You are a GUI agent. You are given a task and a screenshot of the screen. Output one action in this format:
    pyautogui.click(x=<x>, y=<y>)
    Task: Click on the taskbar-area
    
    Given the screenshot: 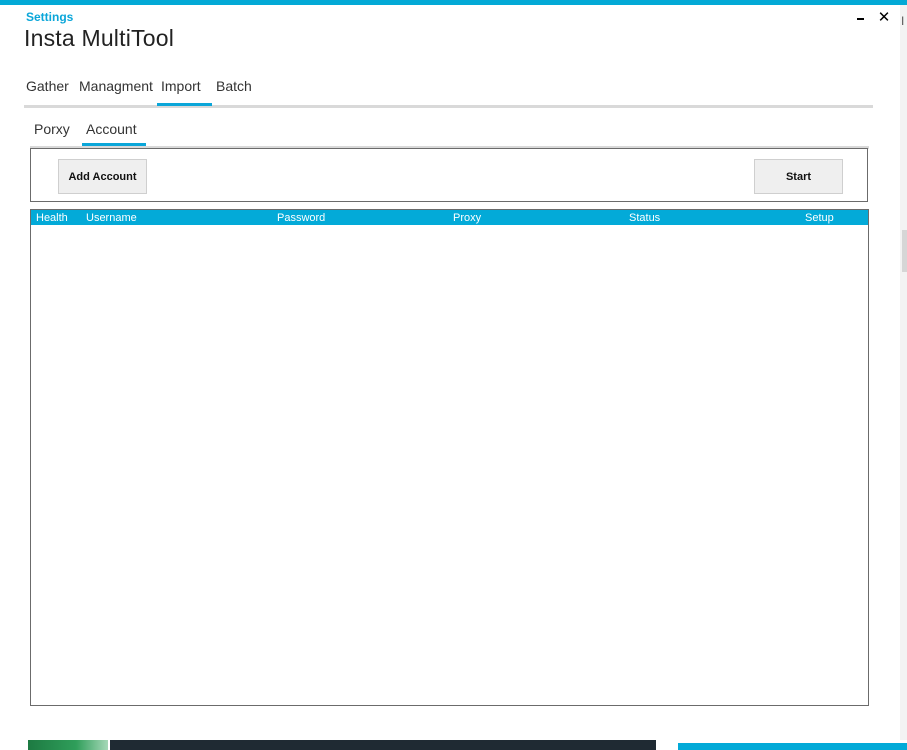 What is the action you would take?
    pyautogui.click(x=383, y=745)
    